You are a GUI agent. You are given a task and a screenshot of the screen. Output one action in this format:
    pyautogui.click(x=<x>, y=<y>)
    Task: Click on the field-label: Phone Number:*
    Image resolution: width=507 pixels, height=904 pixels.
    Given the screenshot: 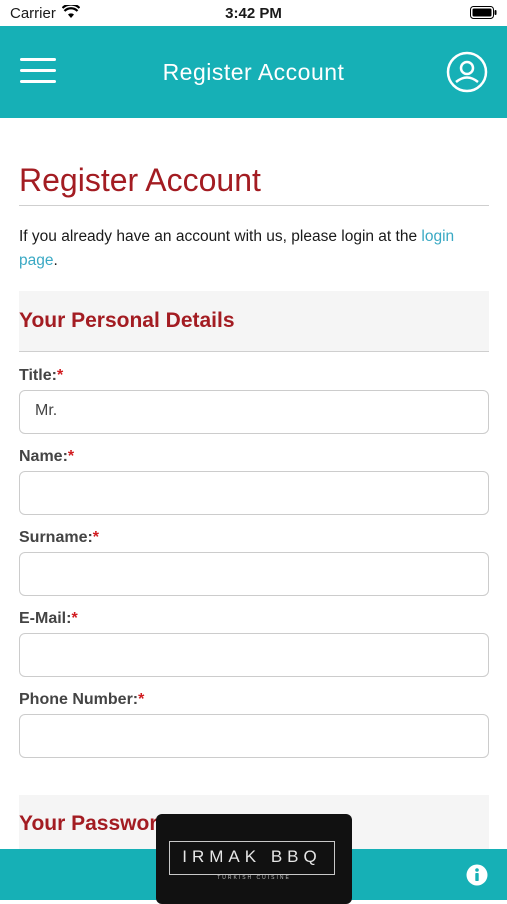 What is the action you would take?
    pyautogui.click(x=82, y=699)
    